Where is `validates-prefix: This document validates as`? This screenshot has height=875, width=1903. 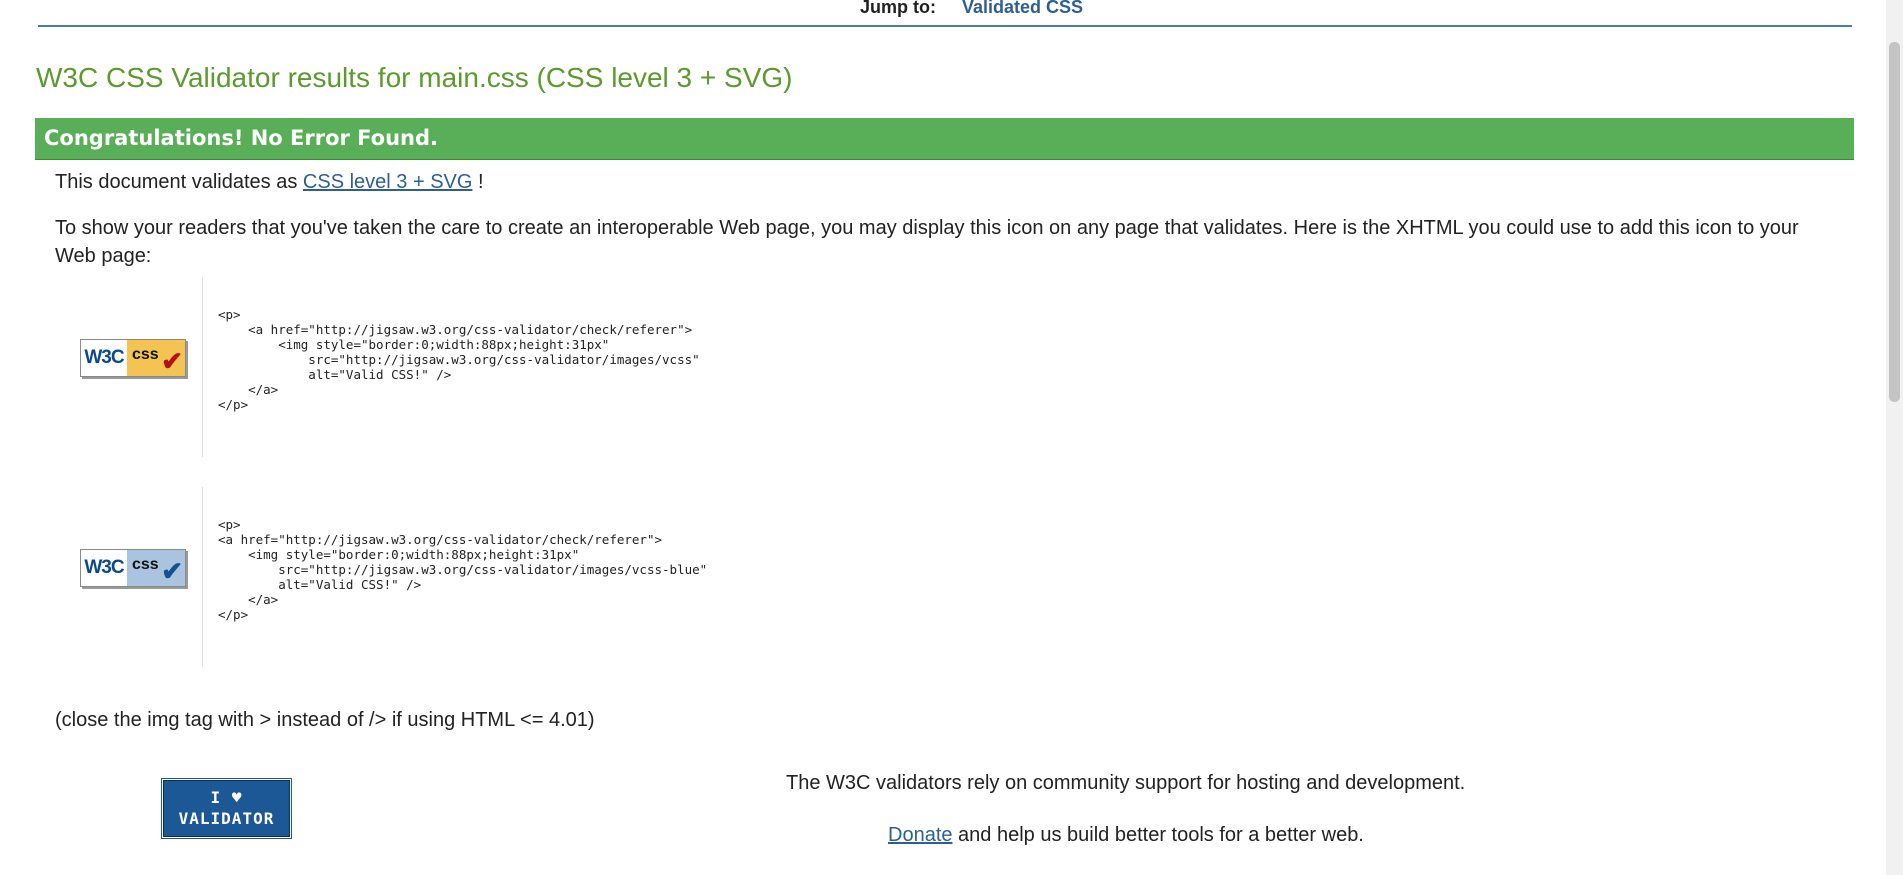
validates-prefix: This document validates as is located at coordinates (176, 182).